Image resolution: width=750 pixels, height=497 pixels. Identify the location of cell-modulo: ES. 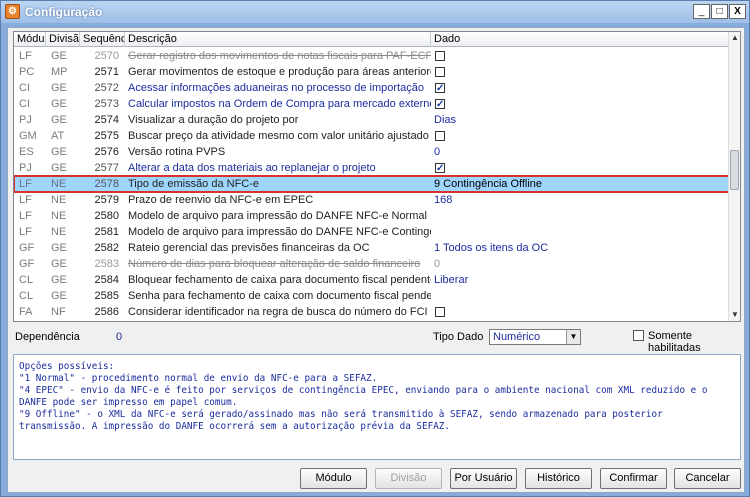
(26, 152).